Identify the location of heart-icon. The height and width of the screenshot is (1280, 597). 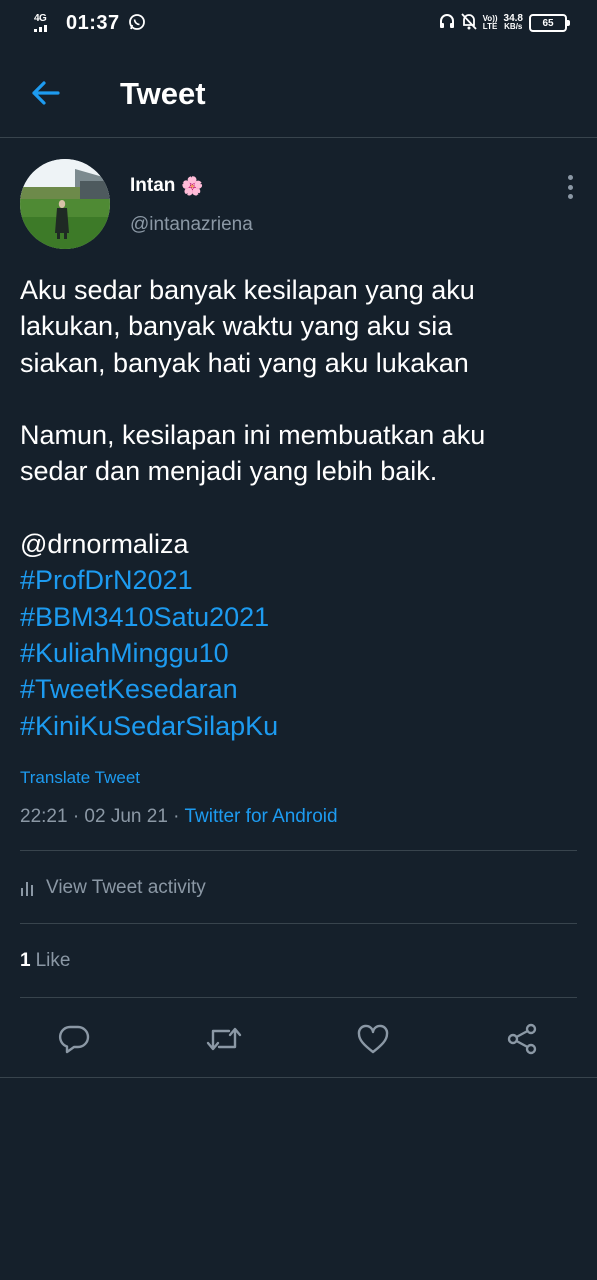
(373, 1039).